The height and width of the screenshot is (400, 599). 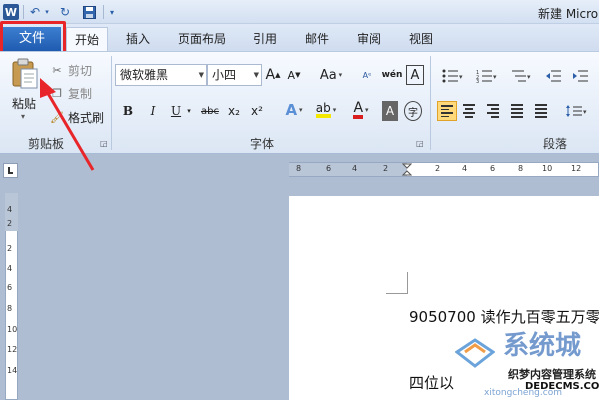 I want to click on format-painter-label: 格式刷, so click(x=86, y=117).